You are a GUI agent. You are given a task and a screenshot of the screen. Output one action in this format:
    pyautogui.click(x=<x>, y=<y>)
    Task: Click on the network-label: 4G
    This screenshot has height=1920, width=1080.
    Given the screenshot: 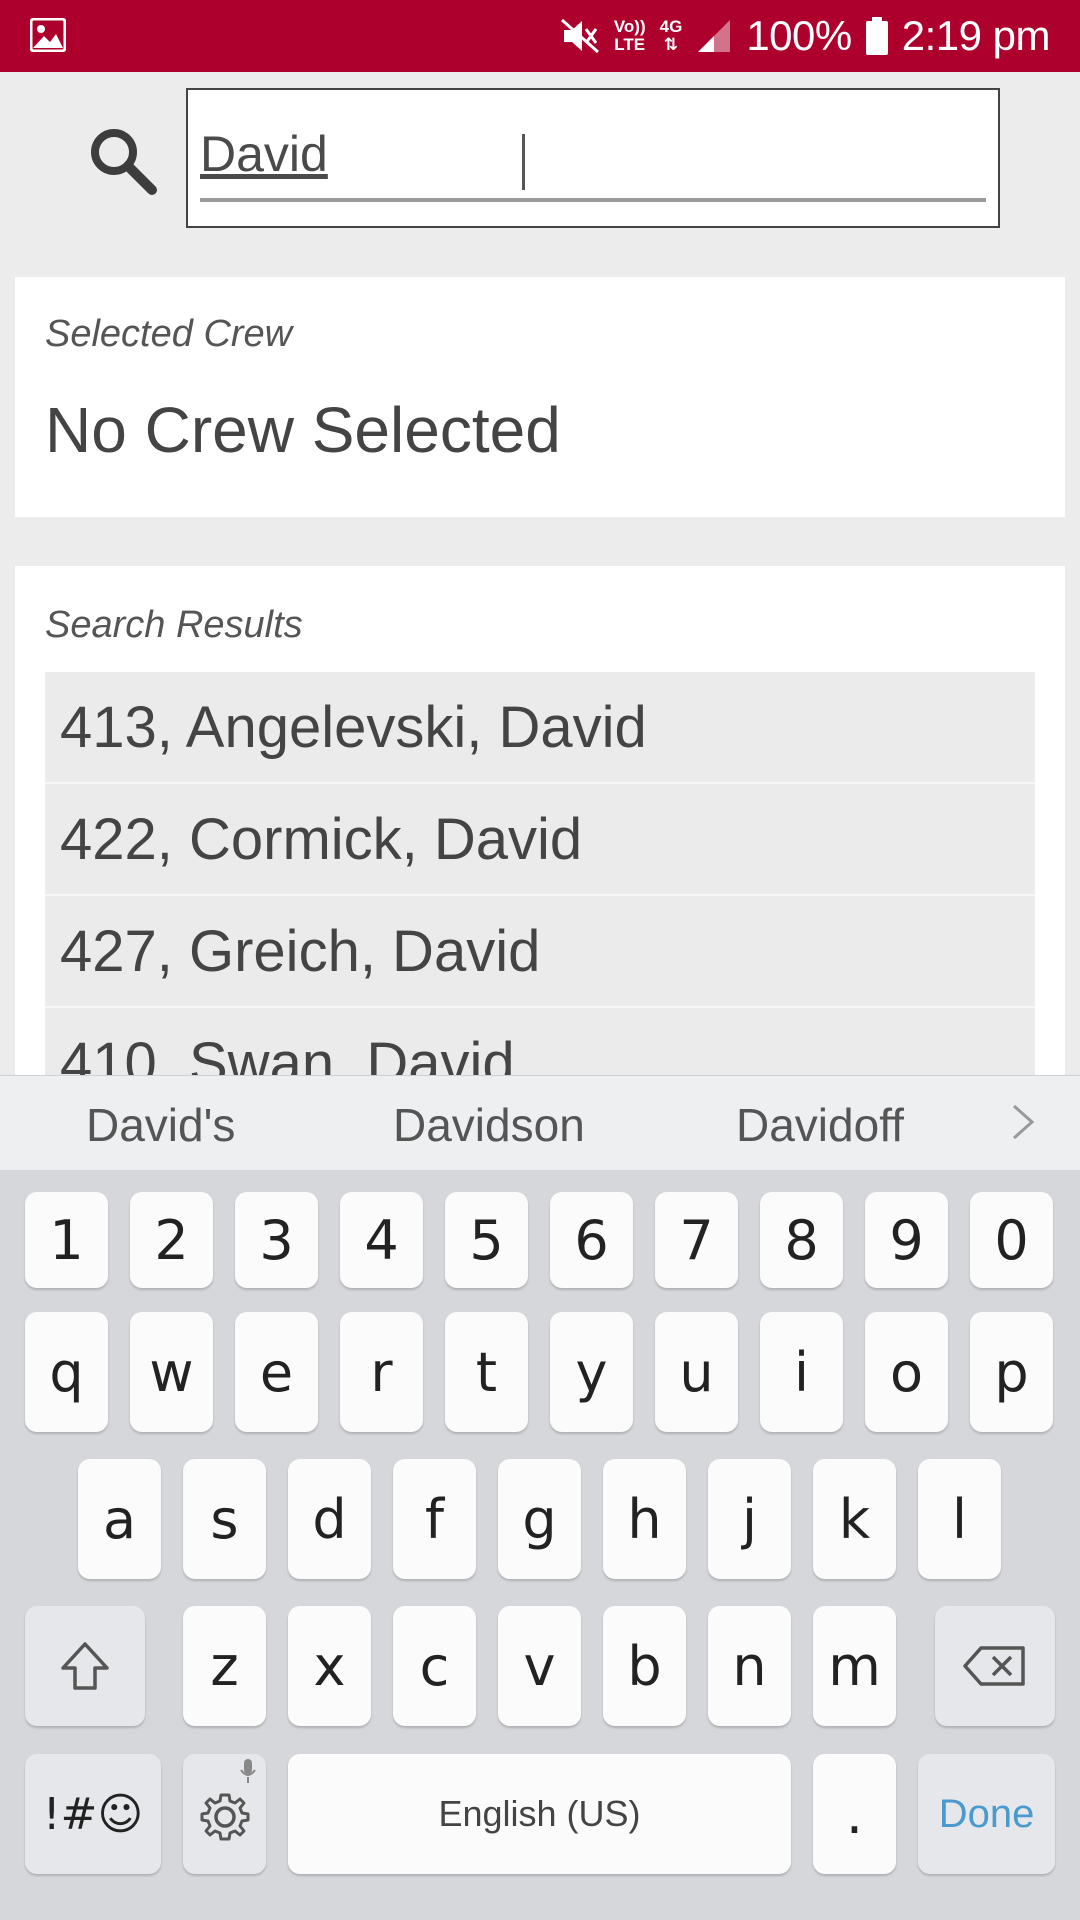 What is the action you would take?
    pyautogui.click(x=671, y=26)
    